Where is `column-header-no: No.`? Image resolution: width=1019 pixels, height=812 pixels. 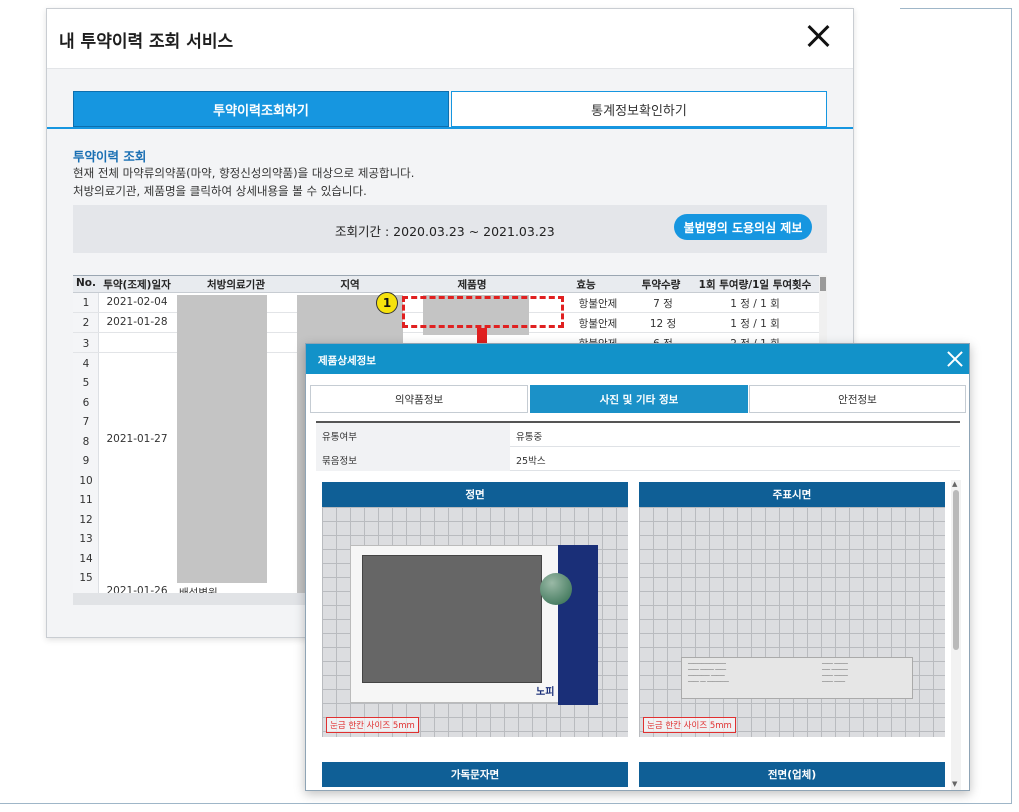 column-header-no: No. is located at coordinates (86, 283).